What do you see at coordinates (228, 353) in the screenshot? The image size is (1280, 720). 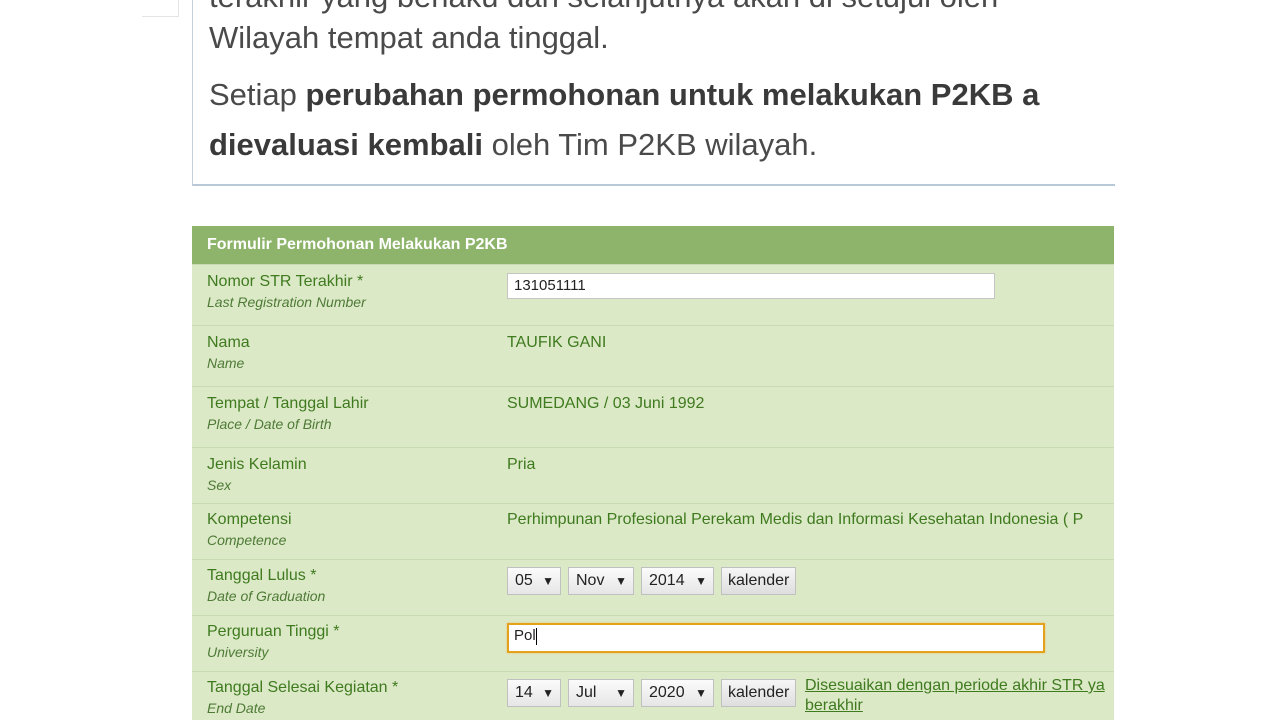 I see `name-label: Nama Name` at bounding box center [228, 353].